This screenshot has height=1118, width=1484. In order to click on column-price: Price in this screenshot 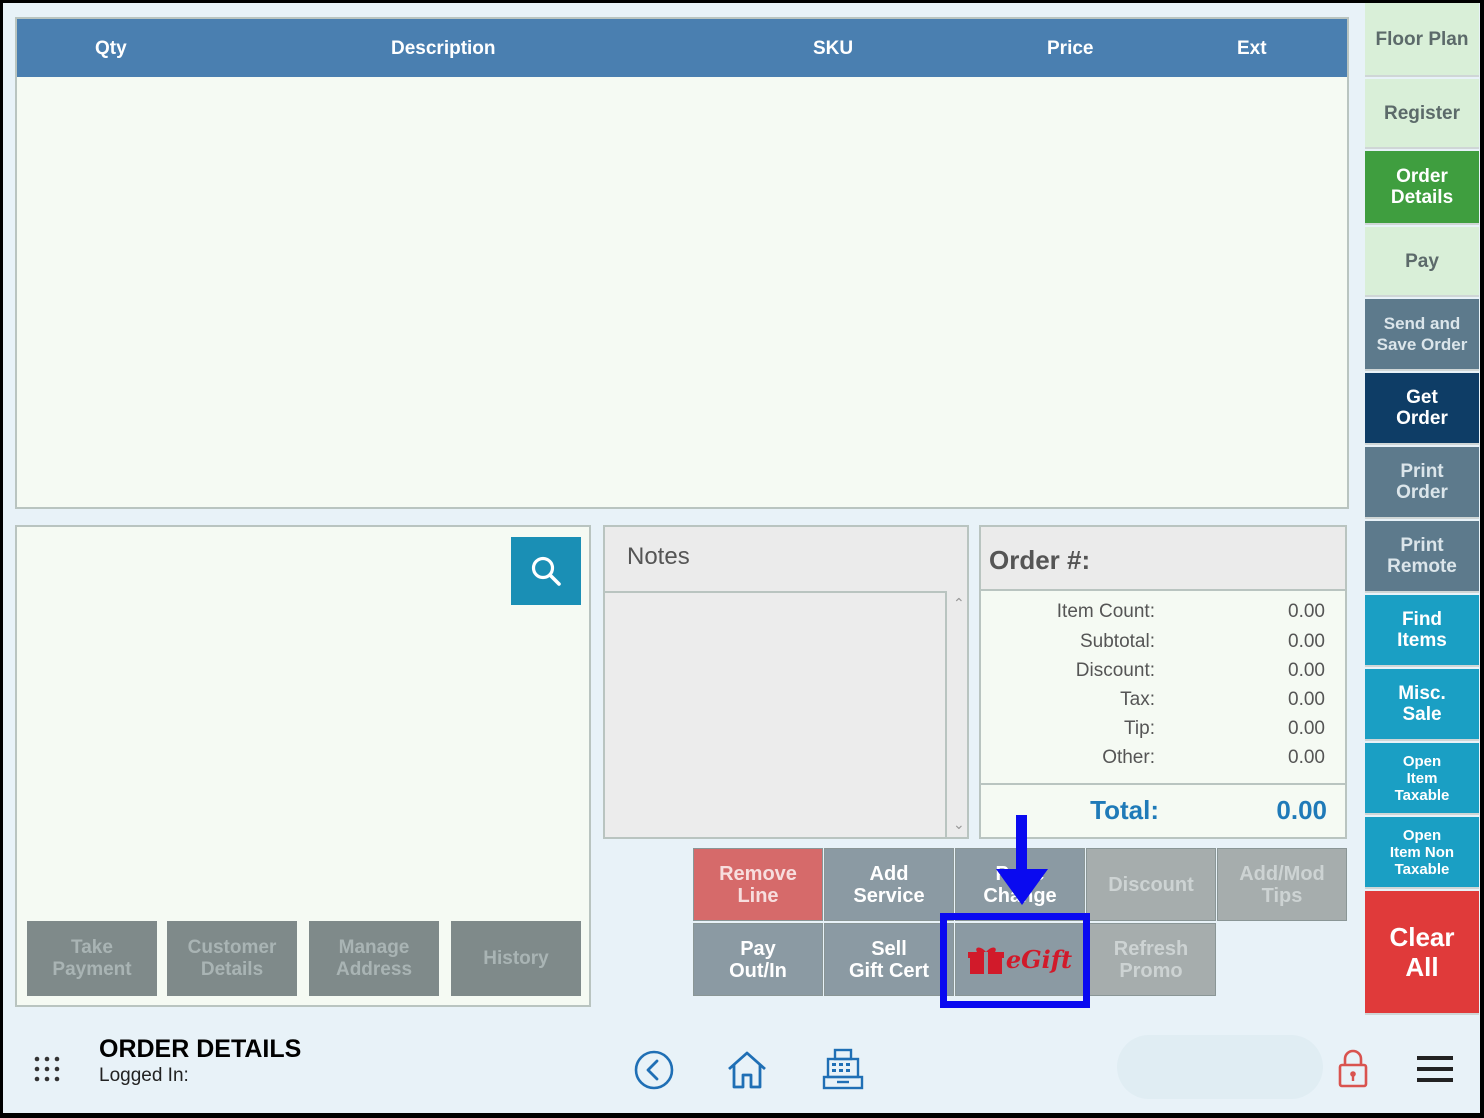, I will do `click(1070, 48)`.